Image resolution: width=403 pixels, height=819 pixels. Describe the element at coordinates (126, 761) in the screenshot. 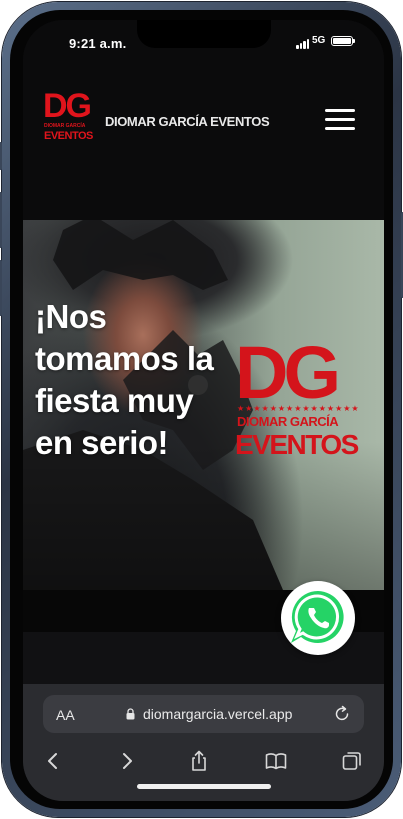

I see `forward-icon` at that location.